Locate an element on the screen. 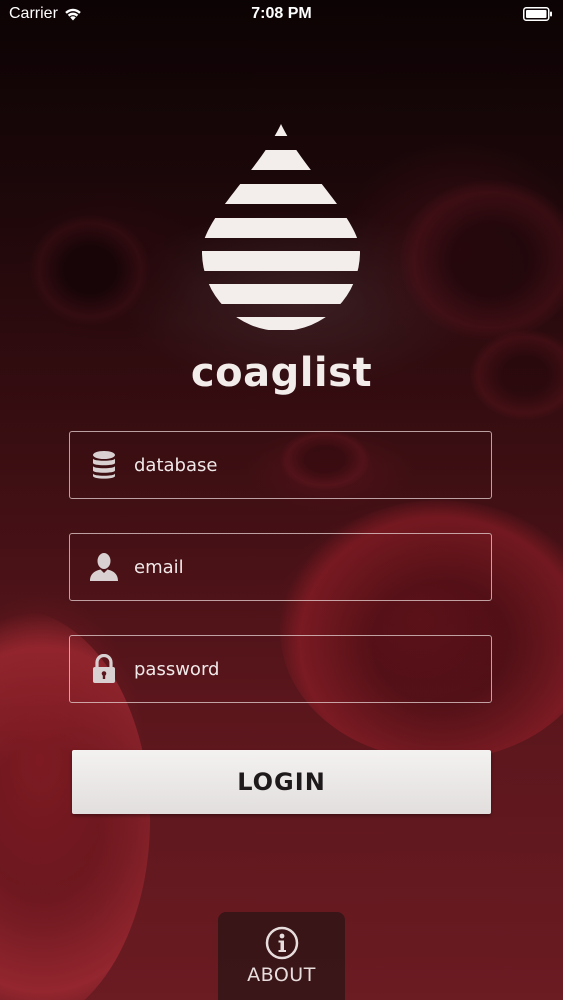  app-name: coaglist is located at coordinates (281, 373).